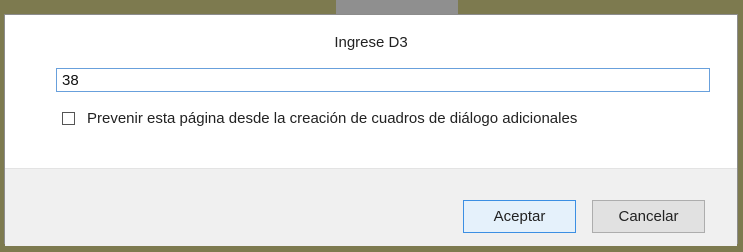 This screenshot has height=252, width=743. What do you see at coordinates (648, 216) in the screenshot?
I see `cancel-button: Cancelar` at bounding box center [648, 216].